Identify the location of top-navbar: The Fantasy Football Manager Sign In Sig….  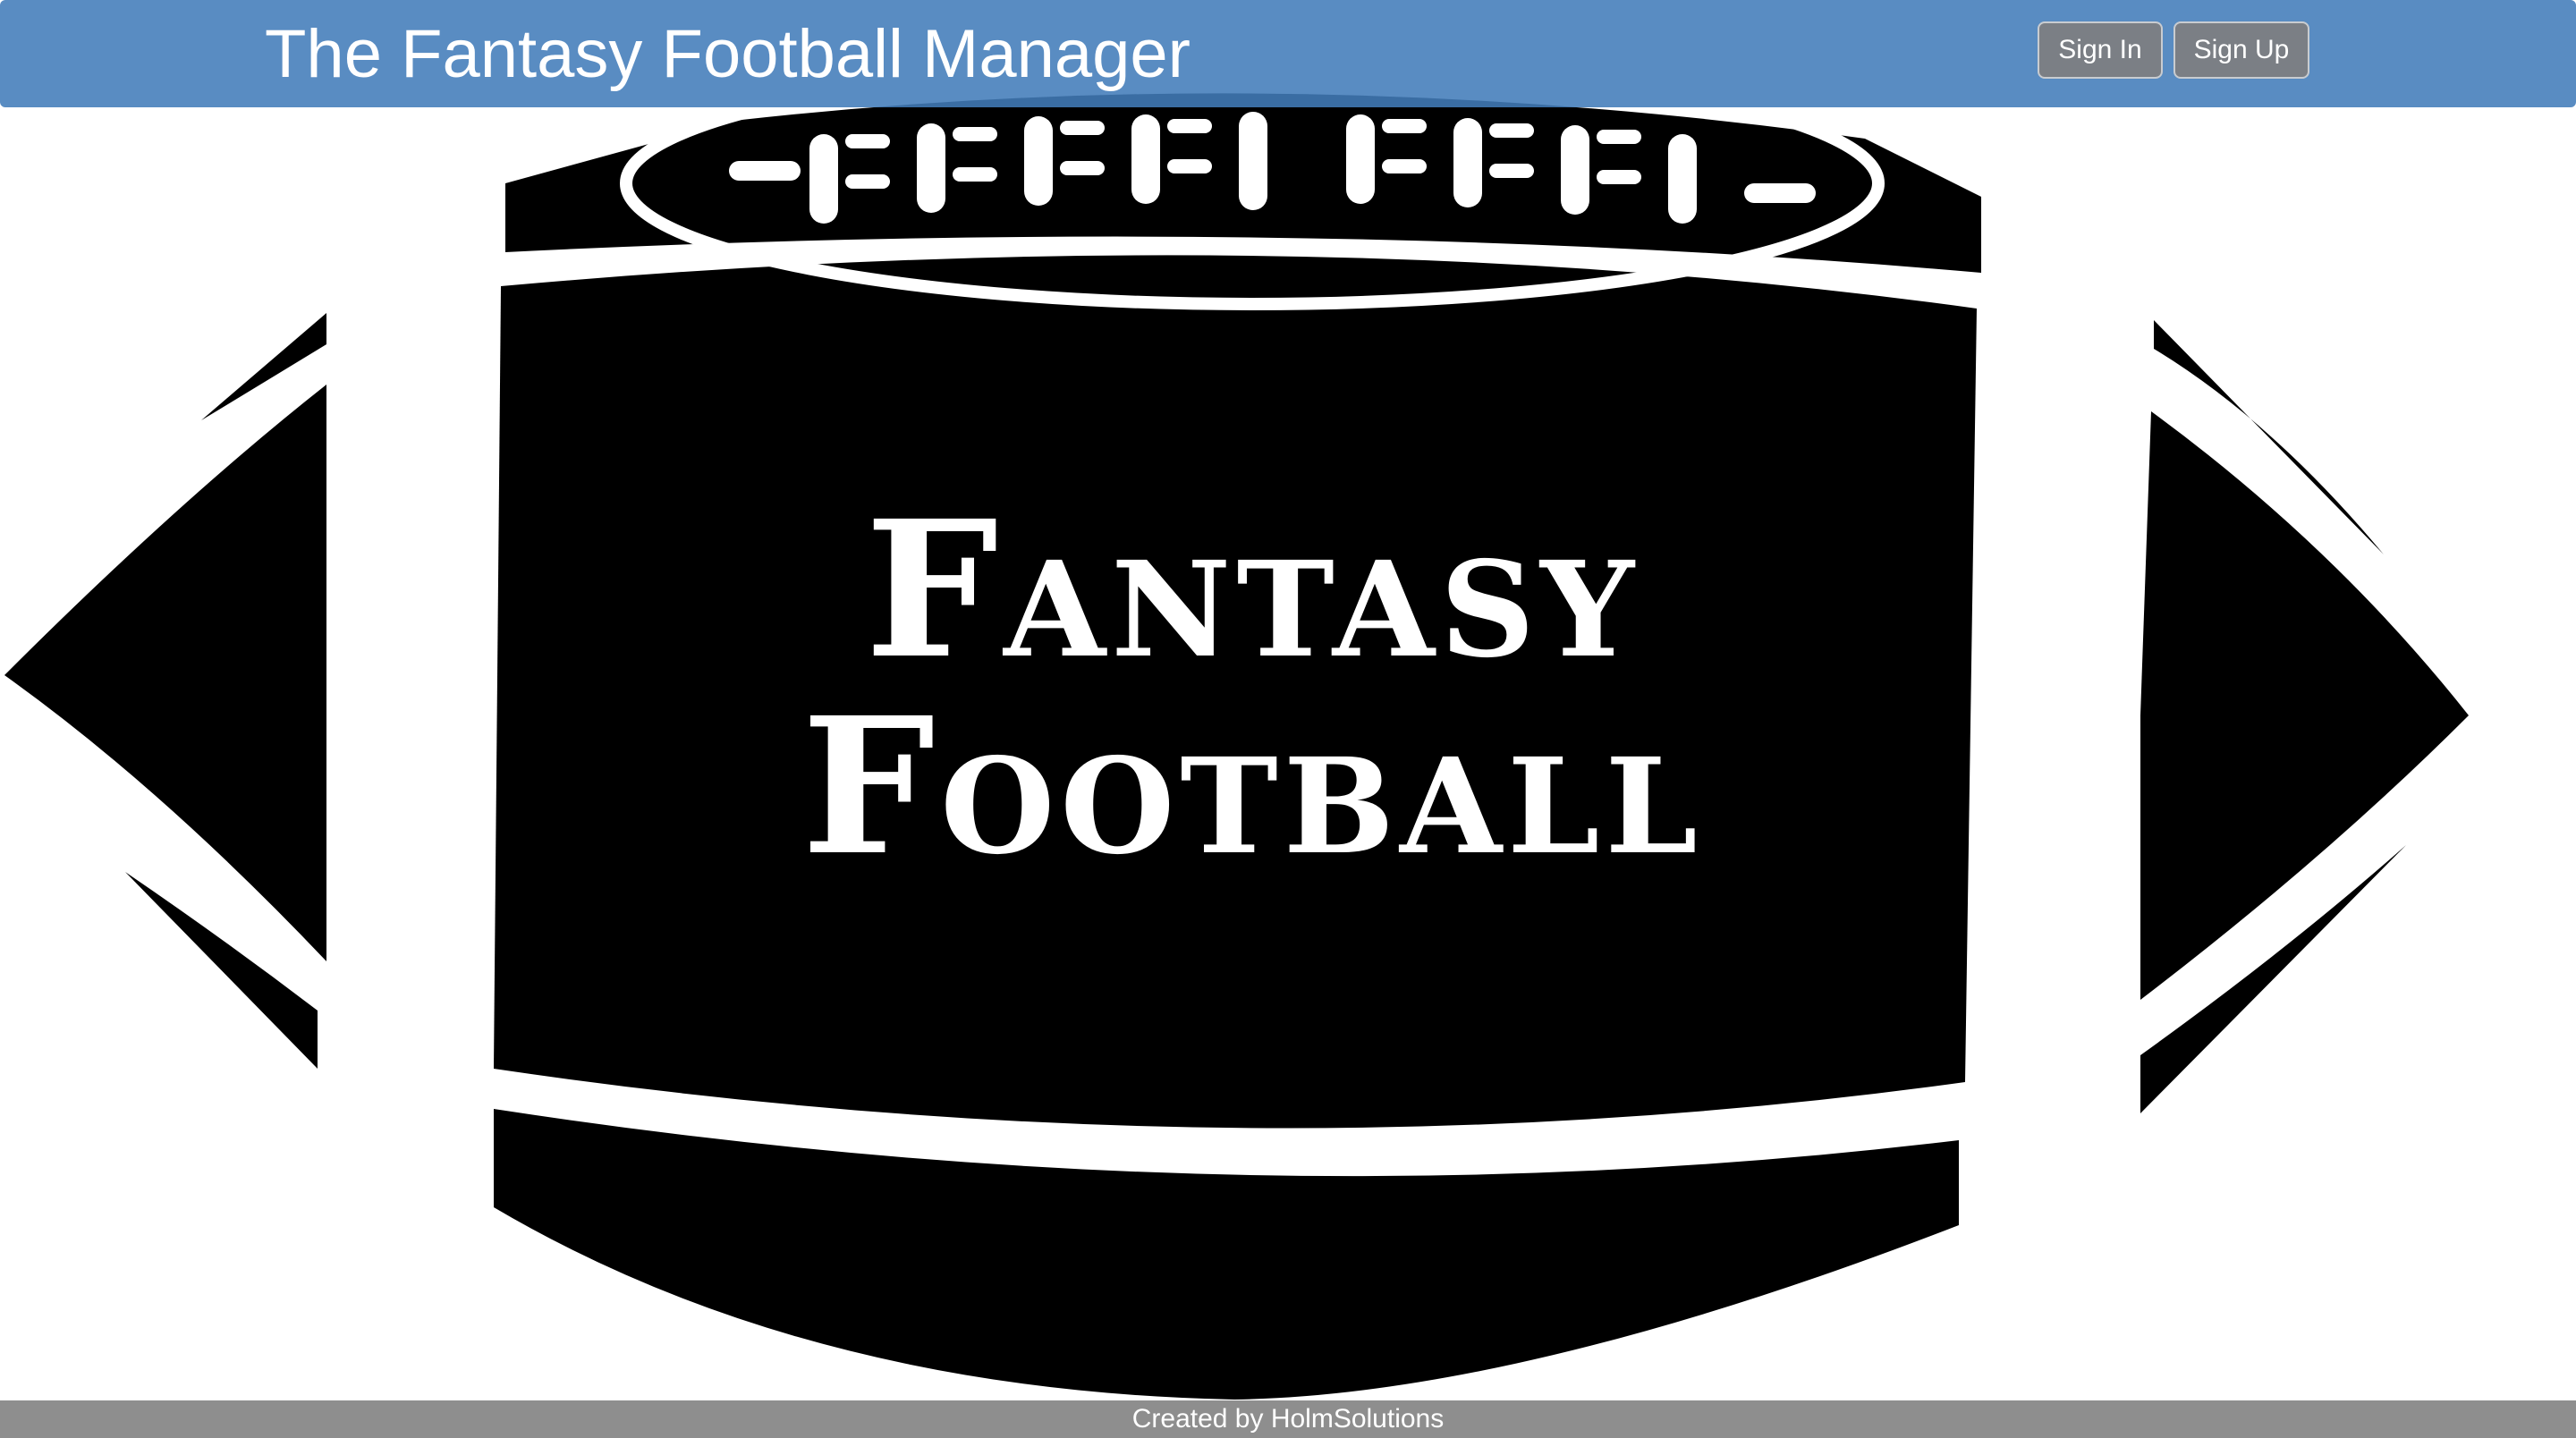
(1288, 53).